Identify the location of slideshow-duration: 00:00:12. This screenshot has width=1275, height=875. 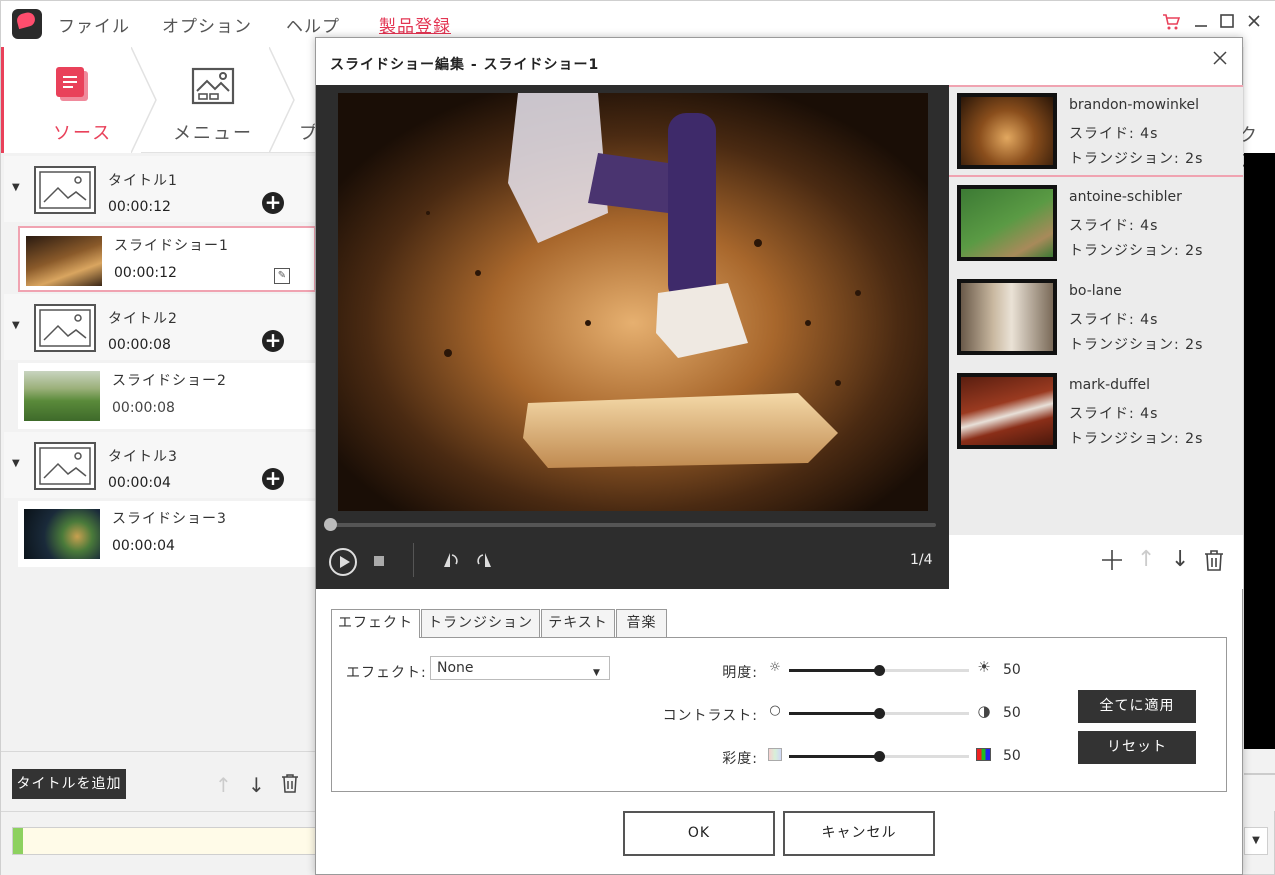
(145, 273).